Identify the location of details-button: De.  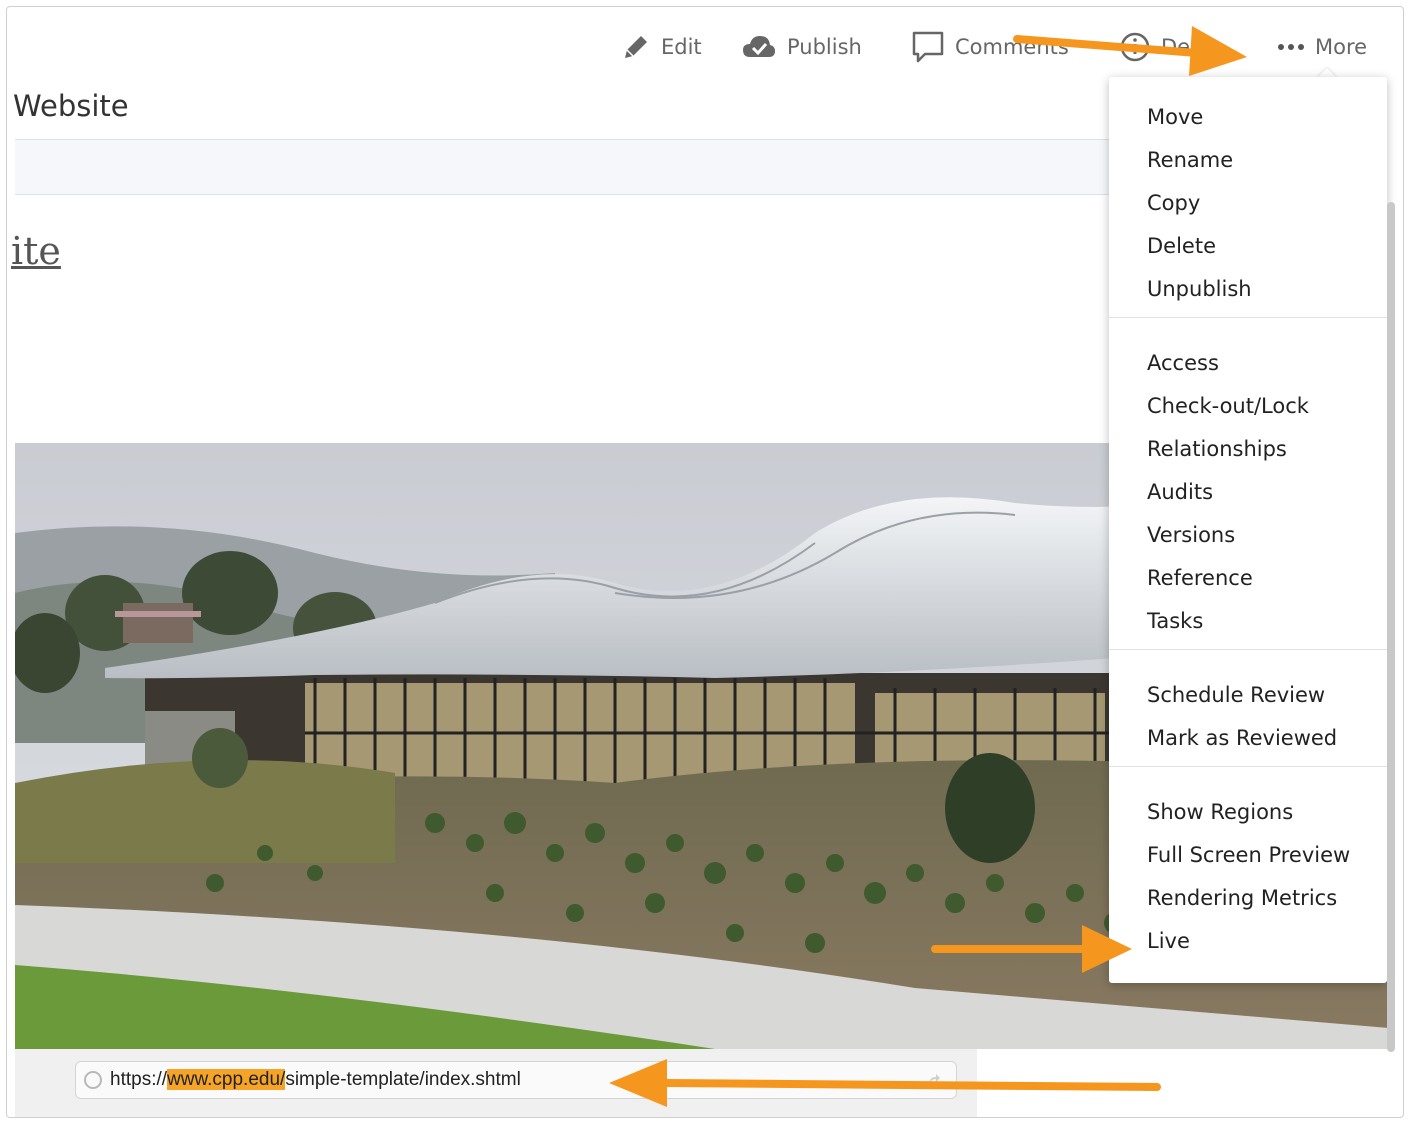
(1154, 47).